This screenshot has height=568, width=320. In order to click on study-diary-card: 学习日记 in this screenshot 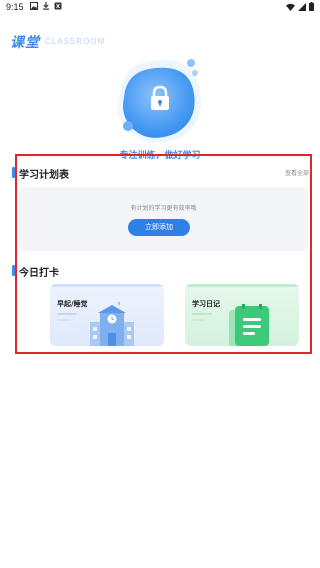, I will do `click(242, 315)`.